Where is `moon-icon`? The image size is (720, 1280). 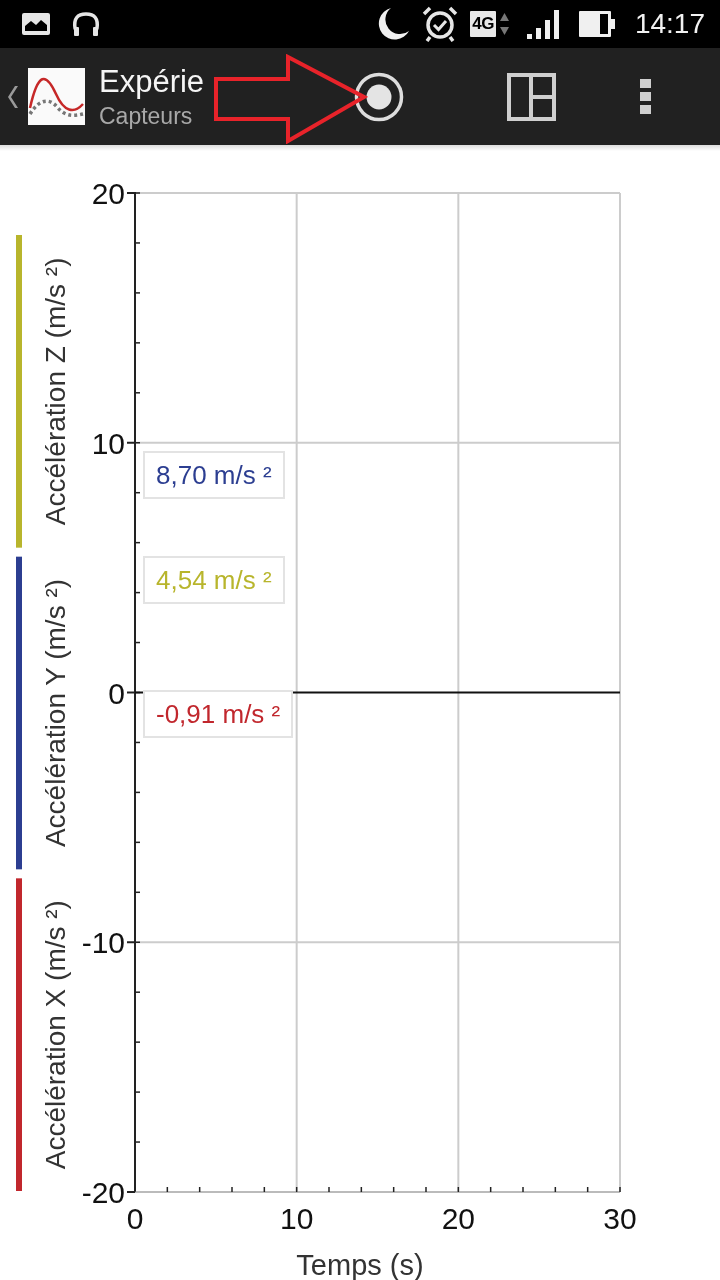 moon-icon is located at coordinates (394, 24).